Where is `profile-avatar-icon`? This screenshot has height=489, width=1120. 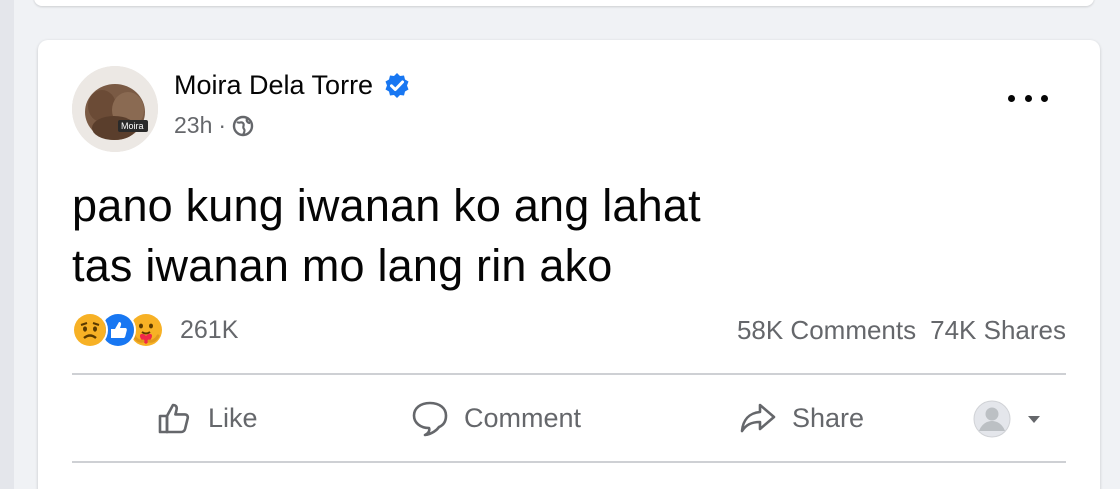 profile-avatar-icon is located at coordinates (992, 419).